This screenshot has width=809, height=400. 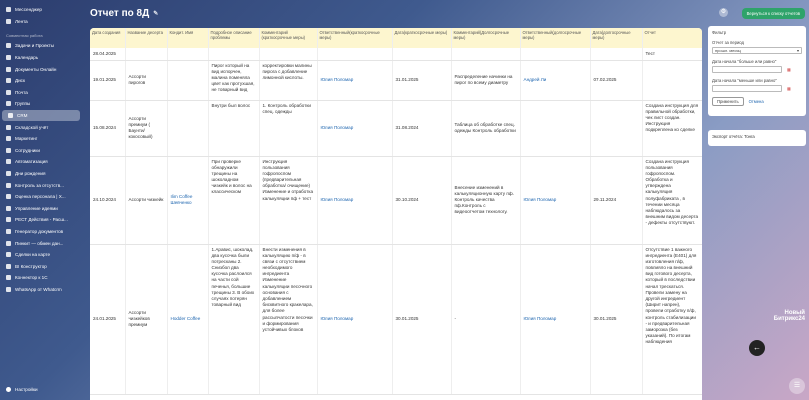 What do you see at coordinates (747, 88) in the screenshot?
I see `end-date-input` at bounding box center [747, 88].